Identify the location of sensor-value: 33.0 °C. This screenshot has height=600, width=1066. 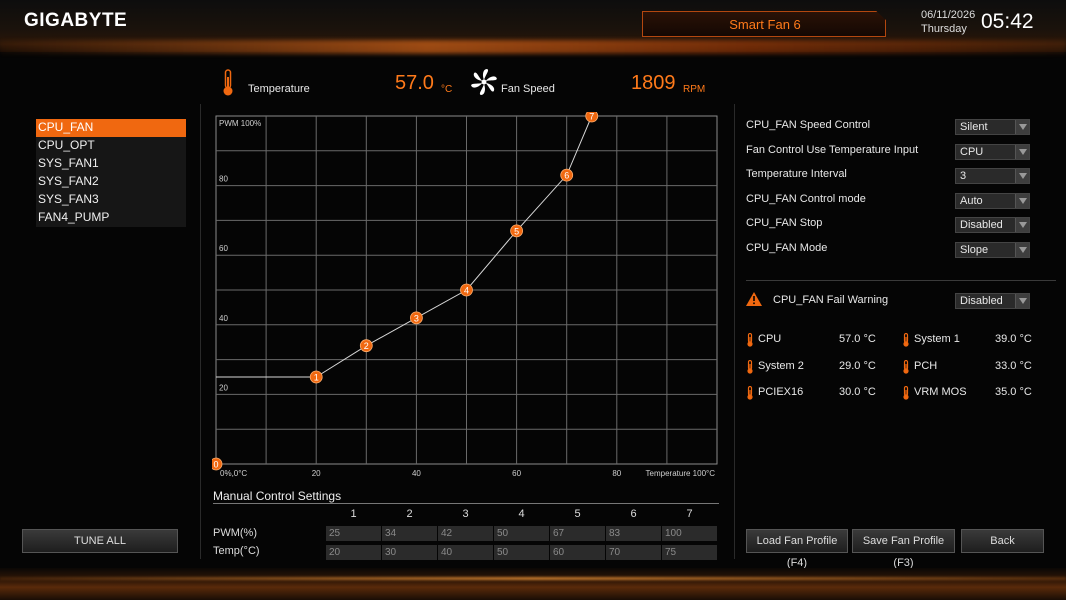
(1013, 366).